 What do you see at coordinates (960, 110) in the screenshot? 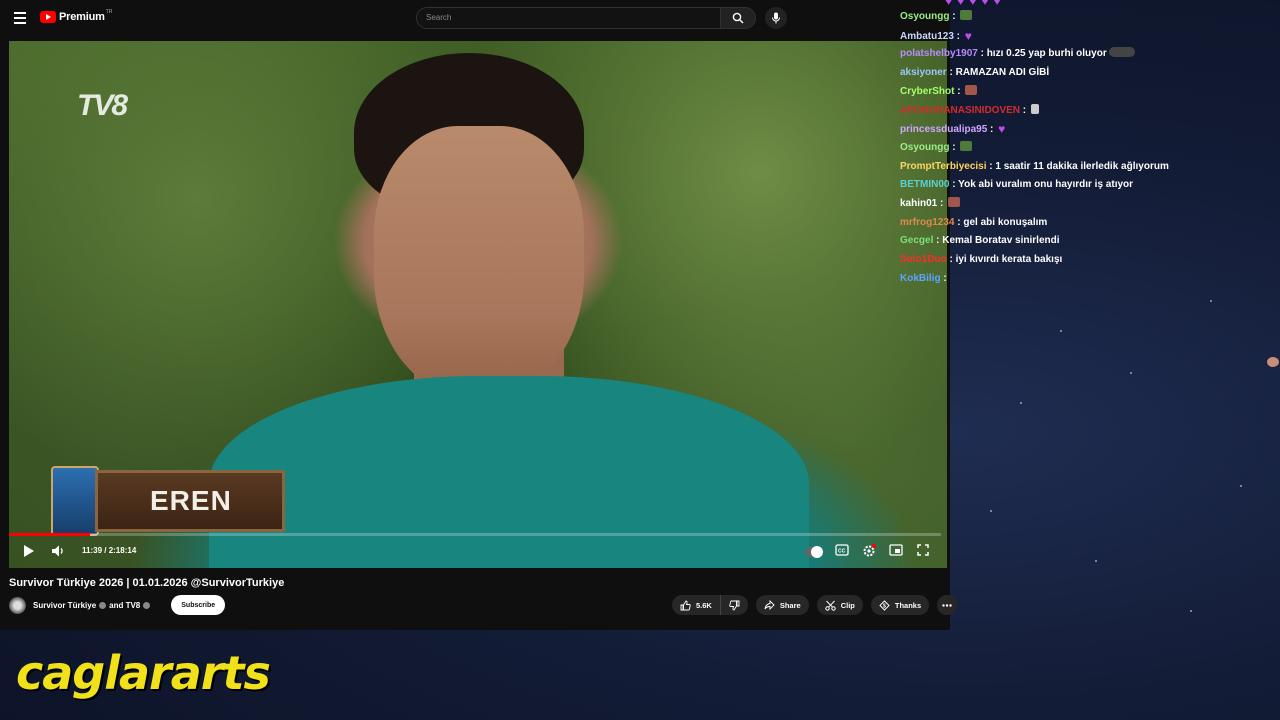
I see `chat-username: APONUNANASINIDOVEN` at bounding box center [960, 110].